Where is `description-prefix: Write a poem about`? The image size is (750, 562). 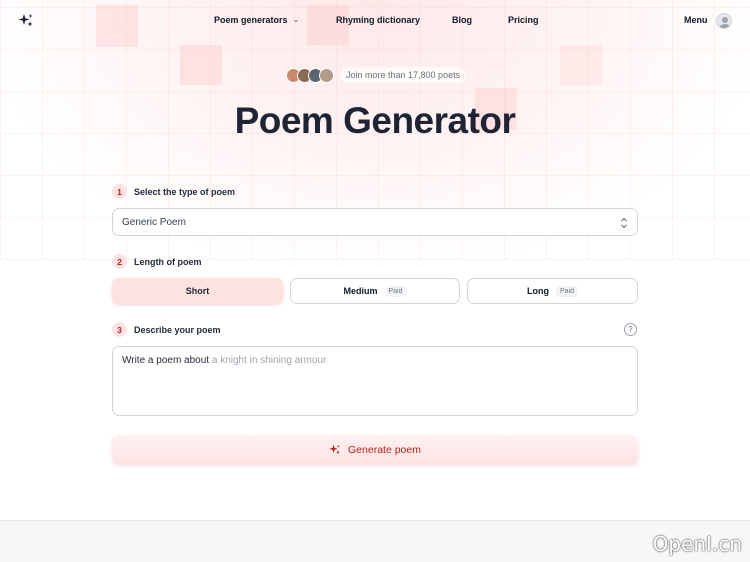 description-prefix: Write a poem about is located at coordinates (166, 360).